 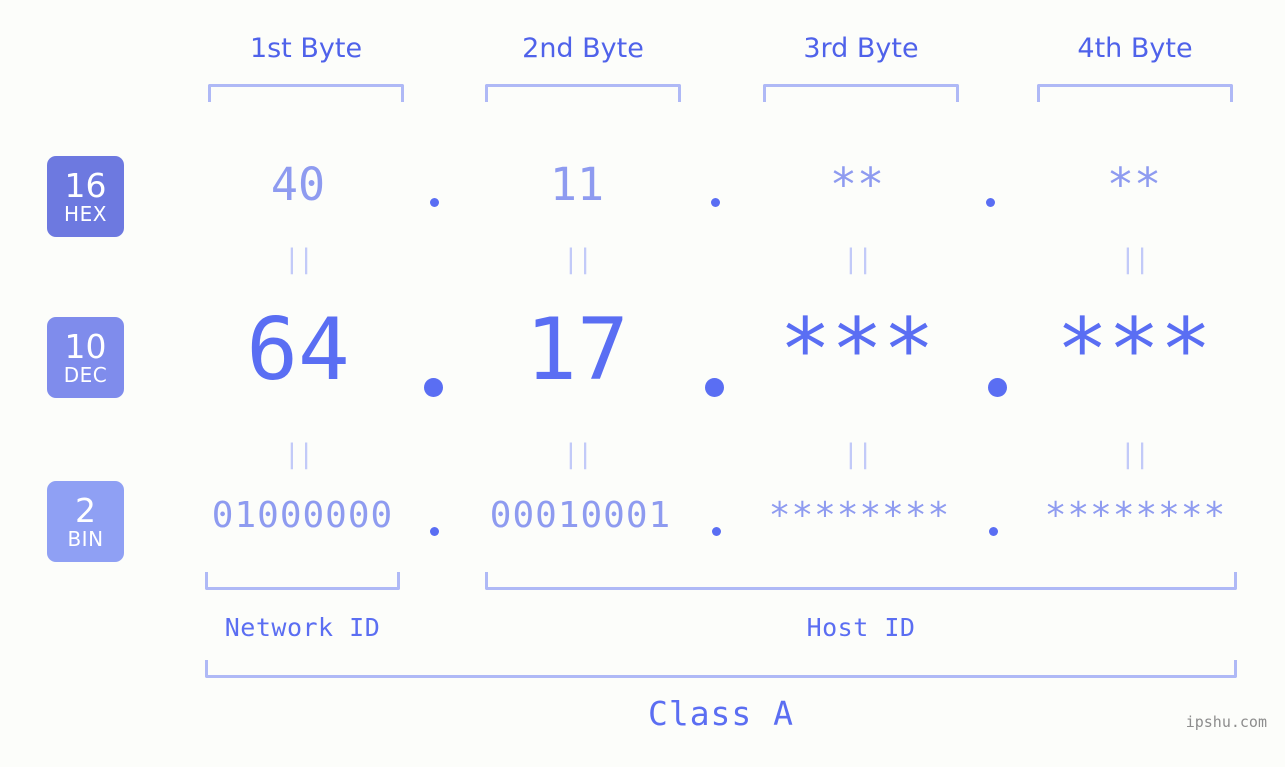 I want to click on radix-badge-bin: 2 BIN, so click(x=85, y=521).